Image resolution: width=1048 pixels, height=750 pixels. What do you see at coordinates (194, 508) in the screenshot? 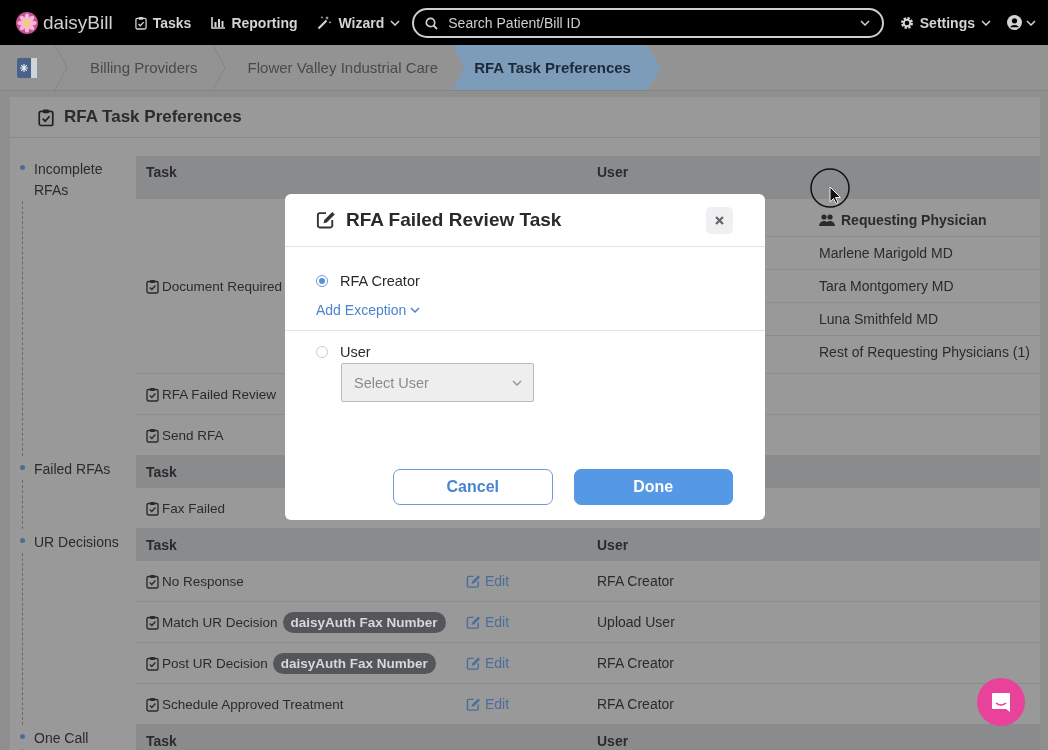
I see `task-name: Fax Failed` at bounding box center [194, 508].